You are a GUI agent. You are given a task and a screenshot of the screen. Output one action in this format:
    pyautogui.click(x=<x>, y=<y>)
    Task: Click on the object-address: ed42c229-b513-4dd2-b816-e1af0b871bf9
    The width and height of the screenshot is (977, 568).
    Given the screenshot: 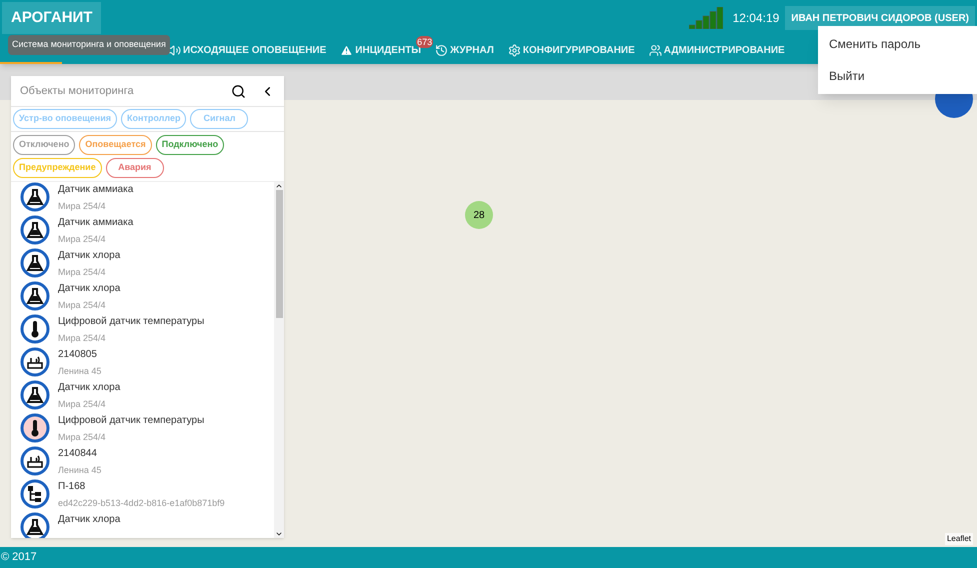 What is the action you would take?
    pyautogui.click(x=141, y=503)
    